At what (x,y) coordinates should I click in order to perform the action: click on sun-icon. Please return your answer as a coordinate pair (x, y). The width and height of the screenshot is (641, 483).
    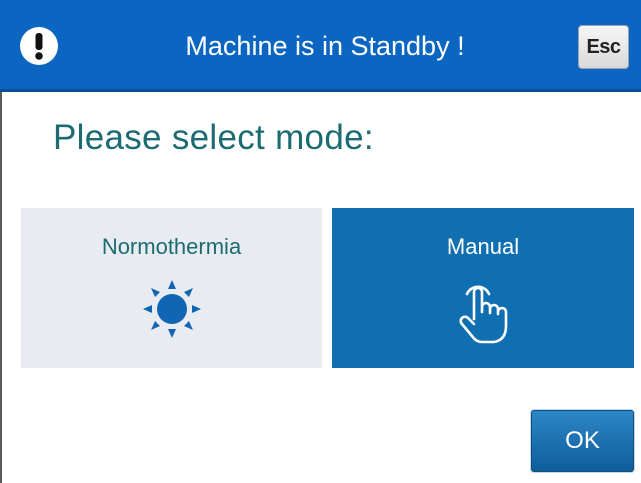
    Looking at the image, I should click on (171, 309).